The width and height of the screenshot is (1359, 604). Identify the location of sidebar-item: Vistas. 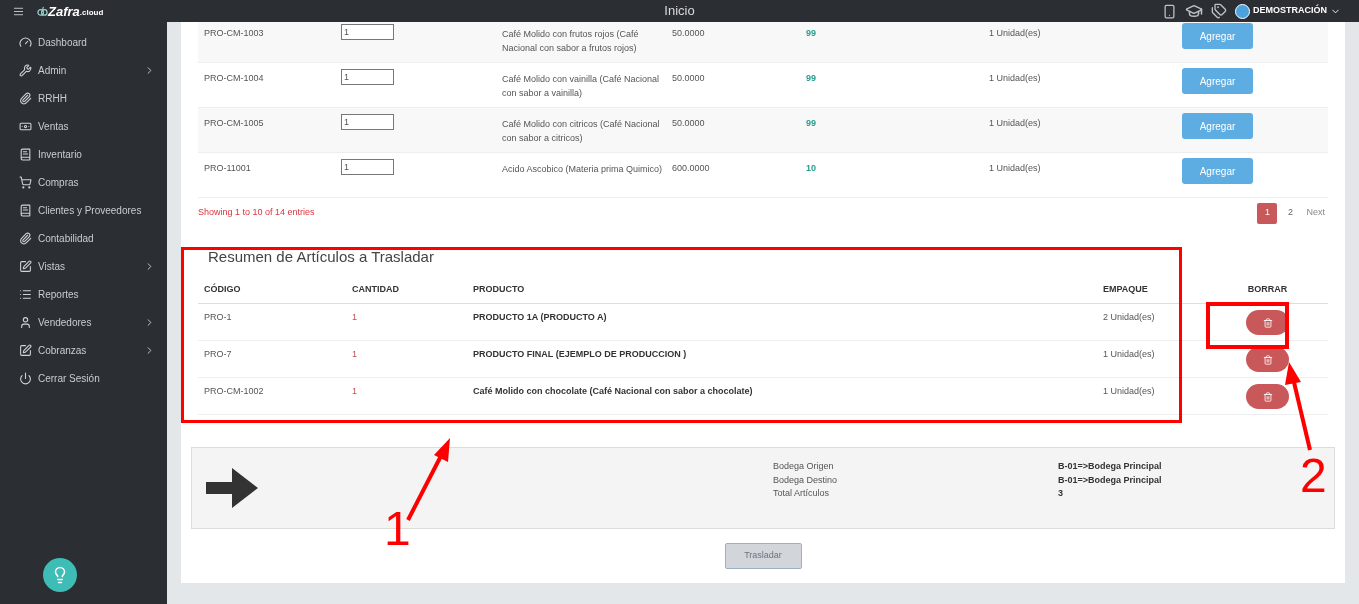
(83, 266).